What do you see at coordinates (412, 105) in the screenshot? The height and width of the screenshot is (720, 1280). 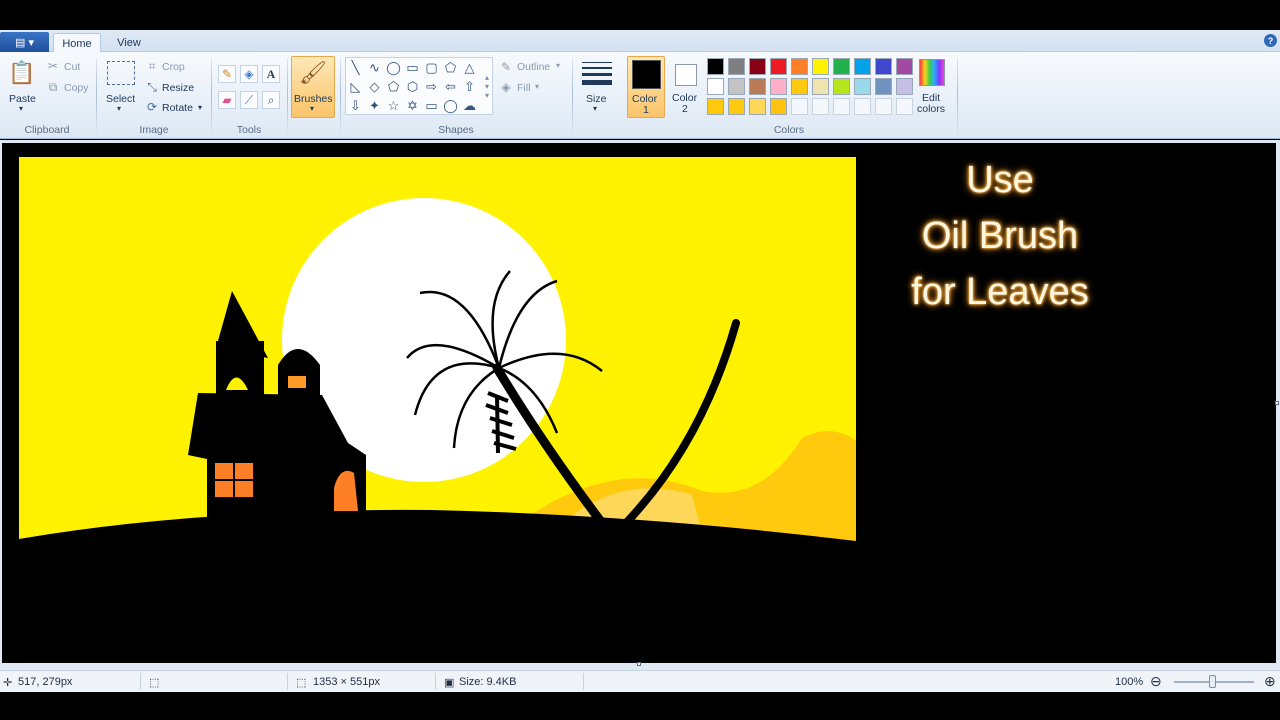 I see `six-point-star-shape-icon: ✡` at bounding box center [412, 105].